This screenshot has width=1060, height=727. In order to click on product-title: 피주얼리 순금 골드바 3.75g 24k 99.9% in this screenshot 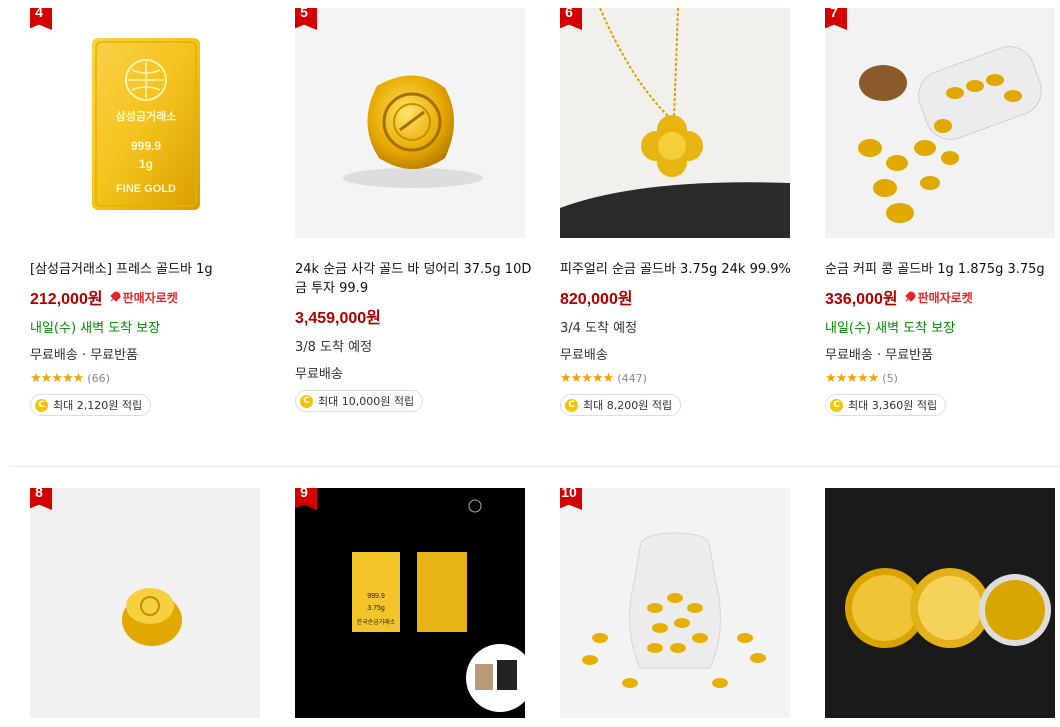, I will do `click(682, 269)`.